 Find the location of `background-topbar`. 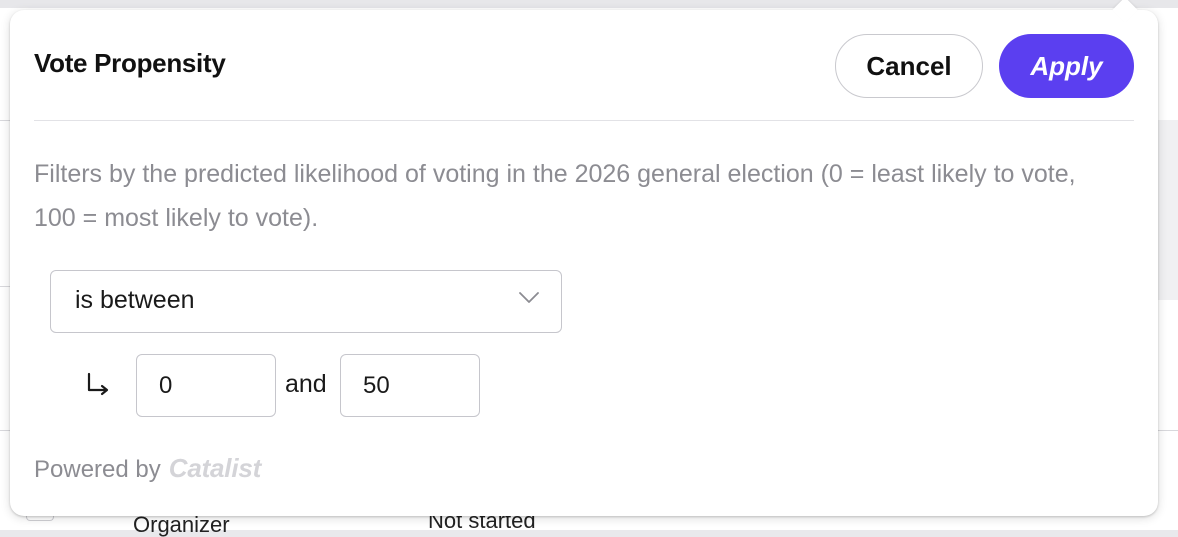

background-topbar is located at coordinates (589, 4).